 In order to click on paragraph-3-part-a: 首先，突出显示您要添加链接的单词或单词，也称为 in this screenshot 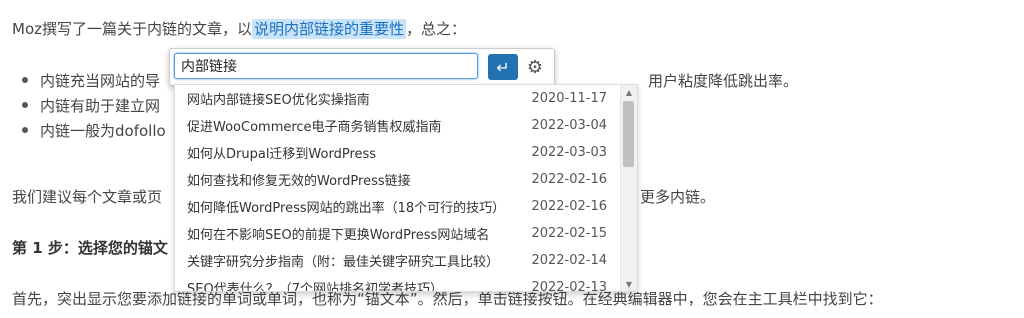, I will do `click(185, 299)`.